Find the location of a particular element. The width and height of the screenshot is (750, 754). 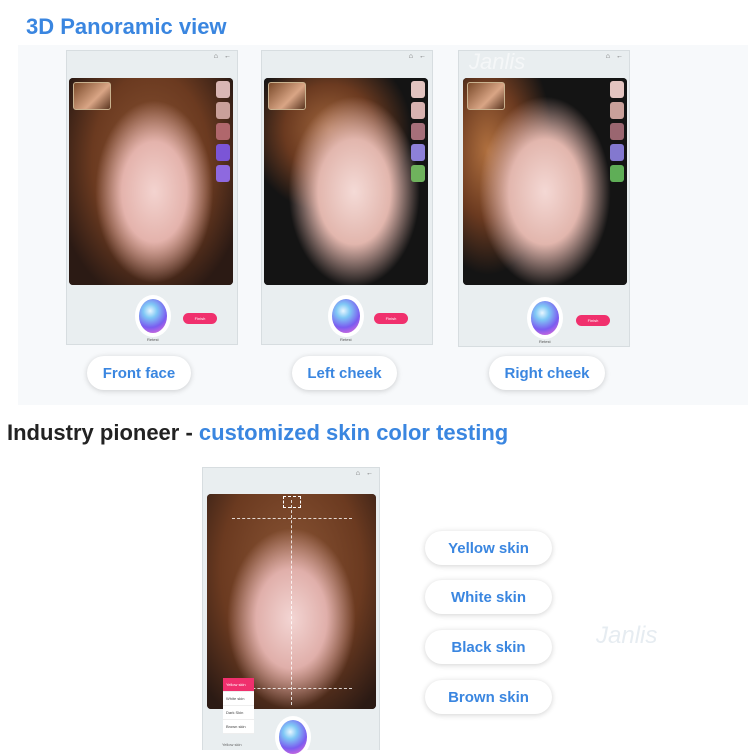

title-prefix: Industry pioneer - is located at coordinates (103, 432).